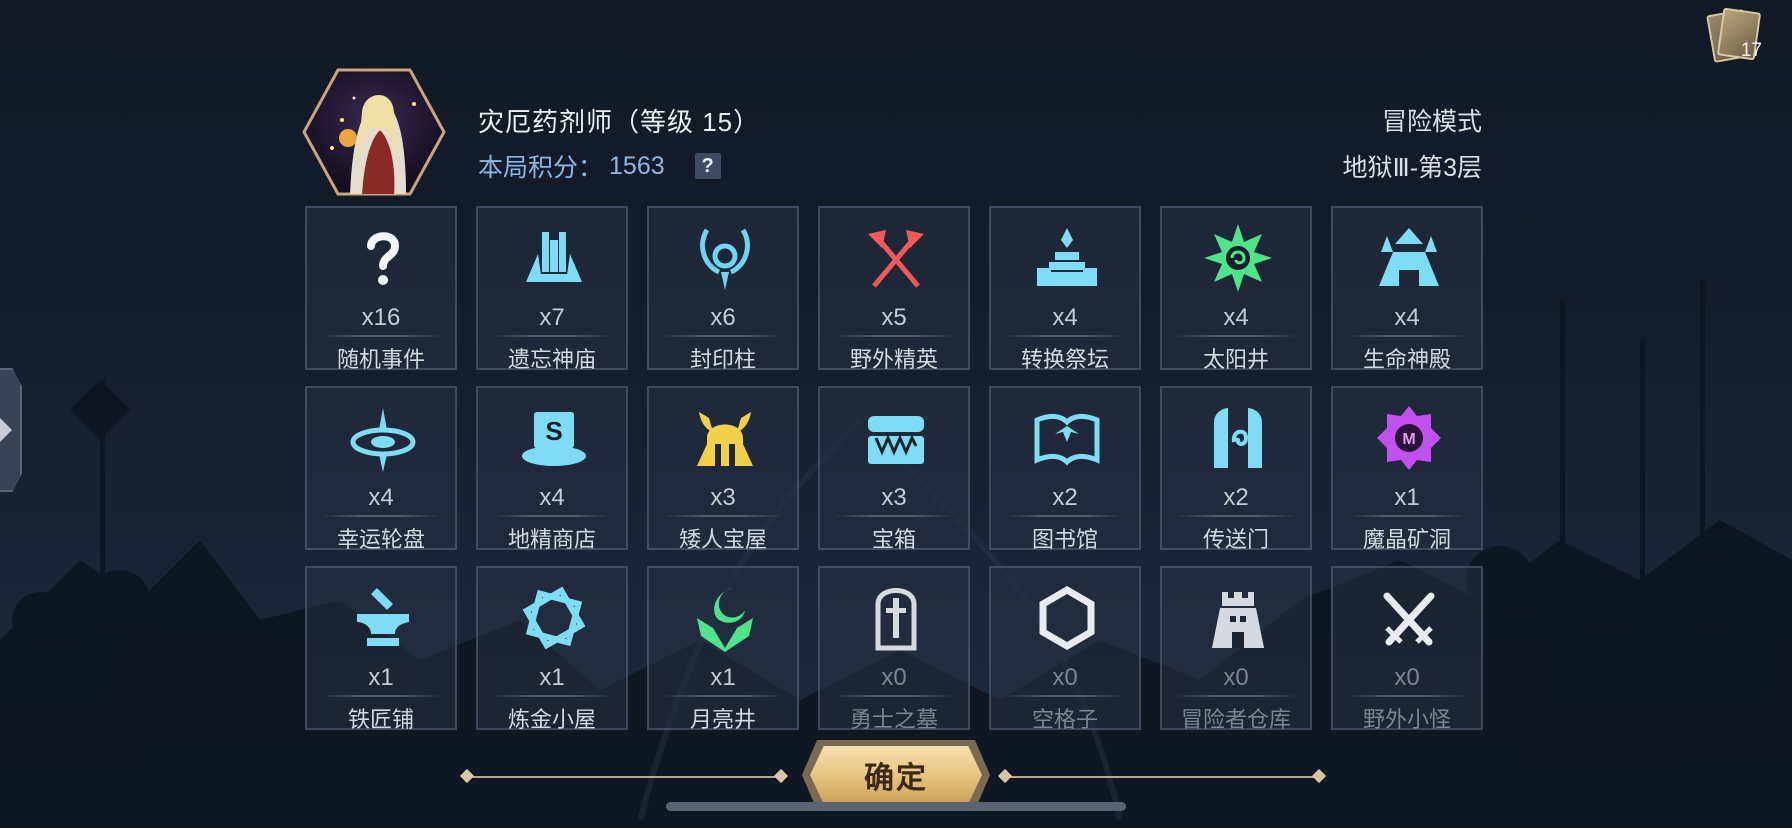 The height and width of the screenshot is (828, 1792). Describe the element at coordinates (1431, 122) in the screenshot. I see `game-mode-title: 冒险模式` at that location.